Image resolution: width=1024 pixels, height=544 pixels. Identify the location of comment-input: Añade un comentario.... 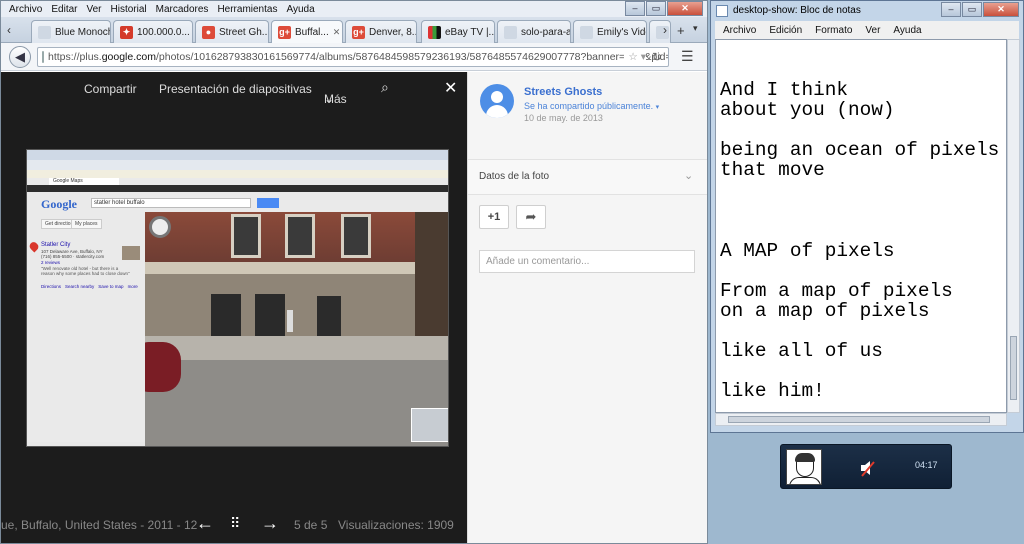
(587, 261).